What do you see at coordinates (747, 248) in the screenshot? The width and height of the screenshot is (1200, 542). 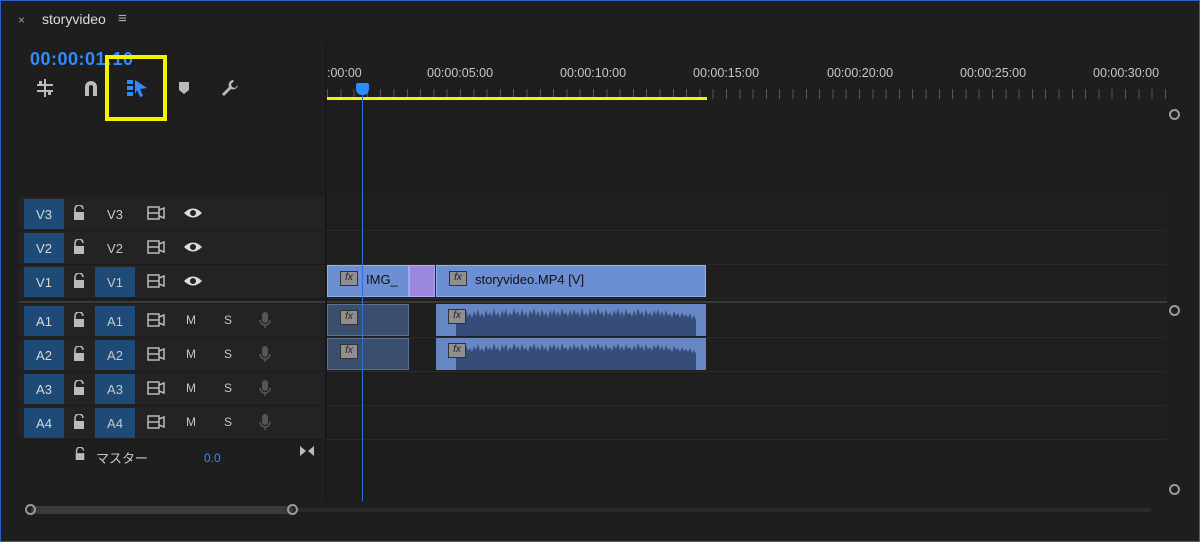 I see `track-lane-v2` at bounding box center [747, 248].